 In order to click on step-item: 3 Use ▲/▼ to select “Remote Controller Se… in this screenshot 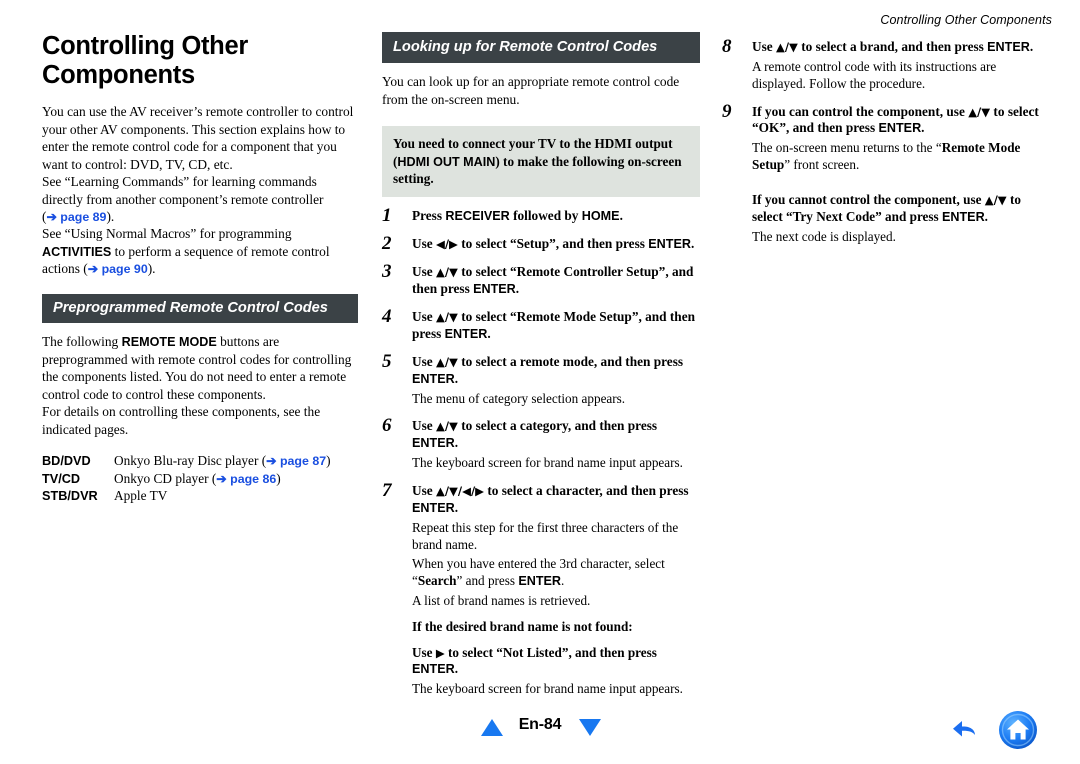, I will do `click(541, 280)`.